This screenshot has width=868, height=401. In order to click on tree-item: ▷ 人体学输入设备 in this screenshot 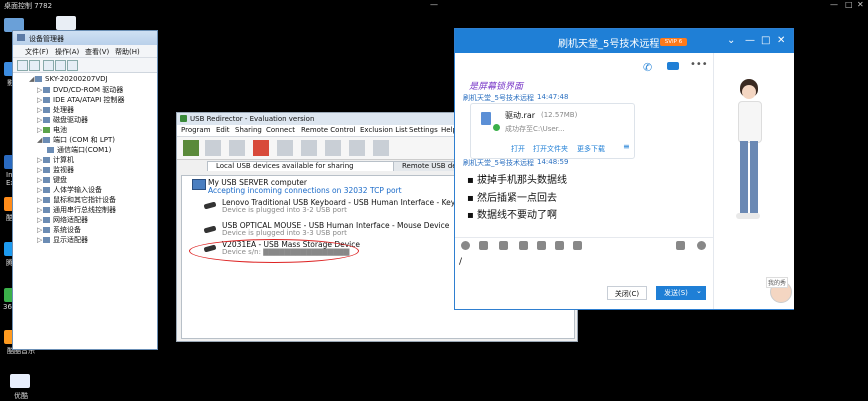, I will do `click(69, 190)`.